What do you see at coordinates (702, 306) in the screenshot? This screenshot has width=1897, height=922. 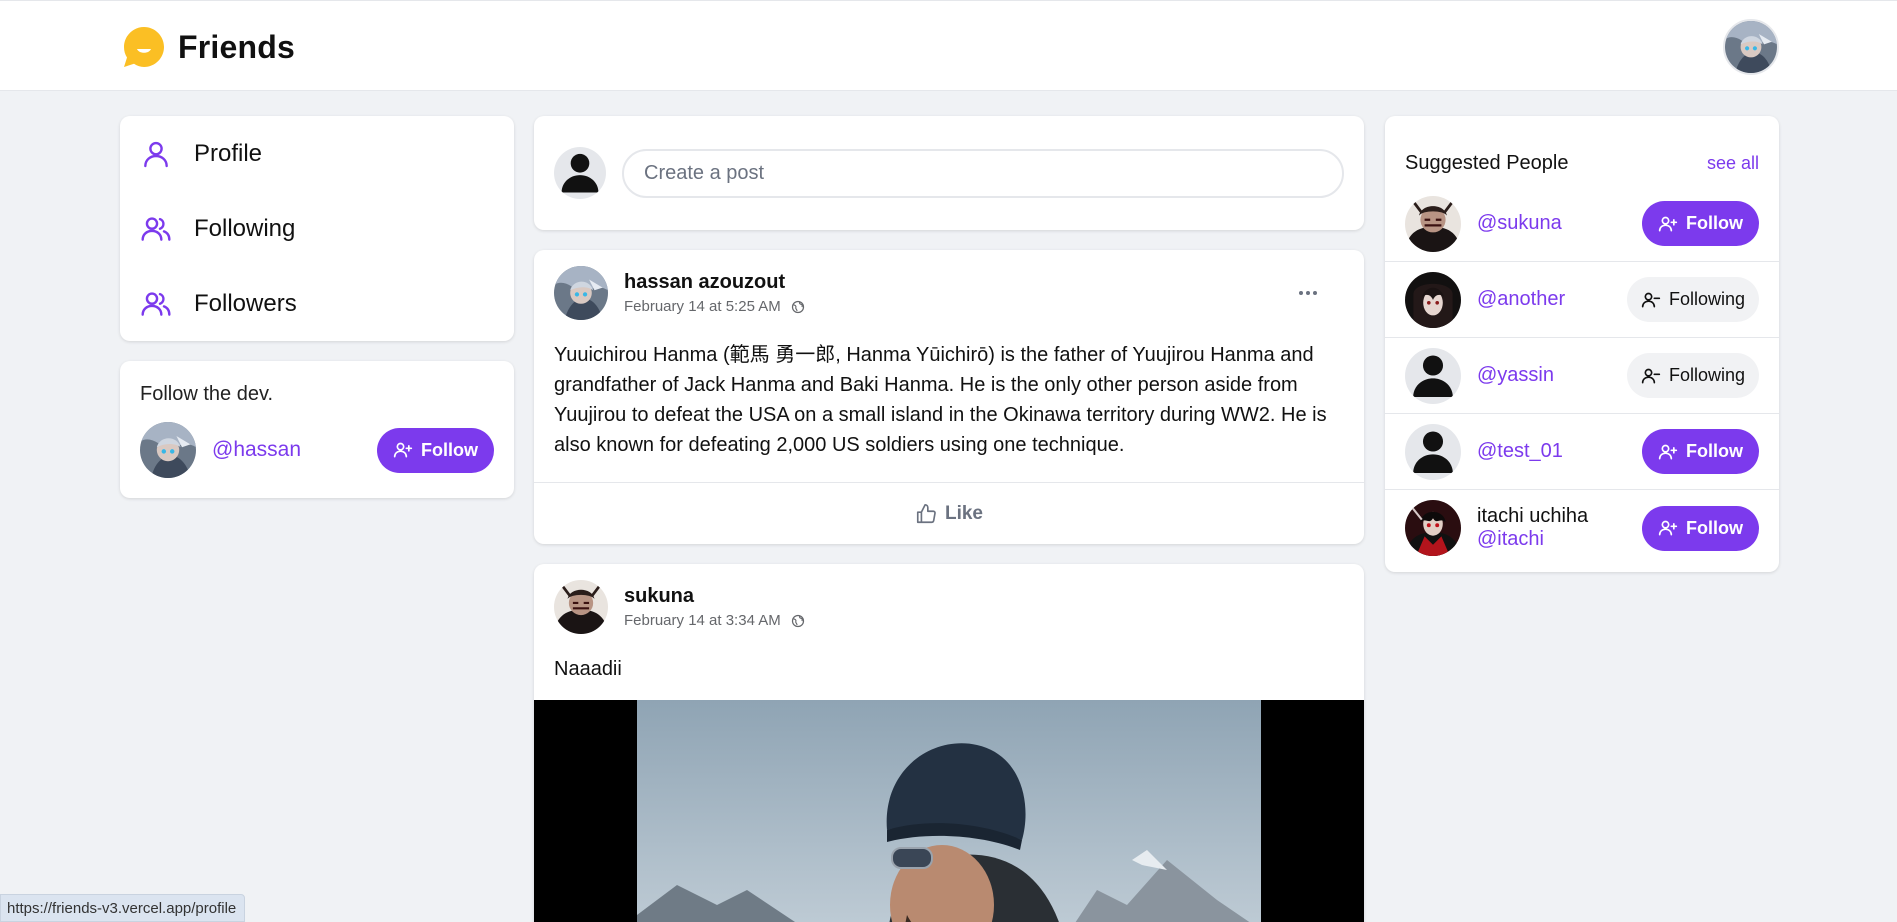 I see `post-time-text: February 14 at 5:25 AM` at bounding box center [702, 306].